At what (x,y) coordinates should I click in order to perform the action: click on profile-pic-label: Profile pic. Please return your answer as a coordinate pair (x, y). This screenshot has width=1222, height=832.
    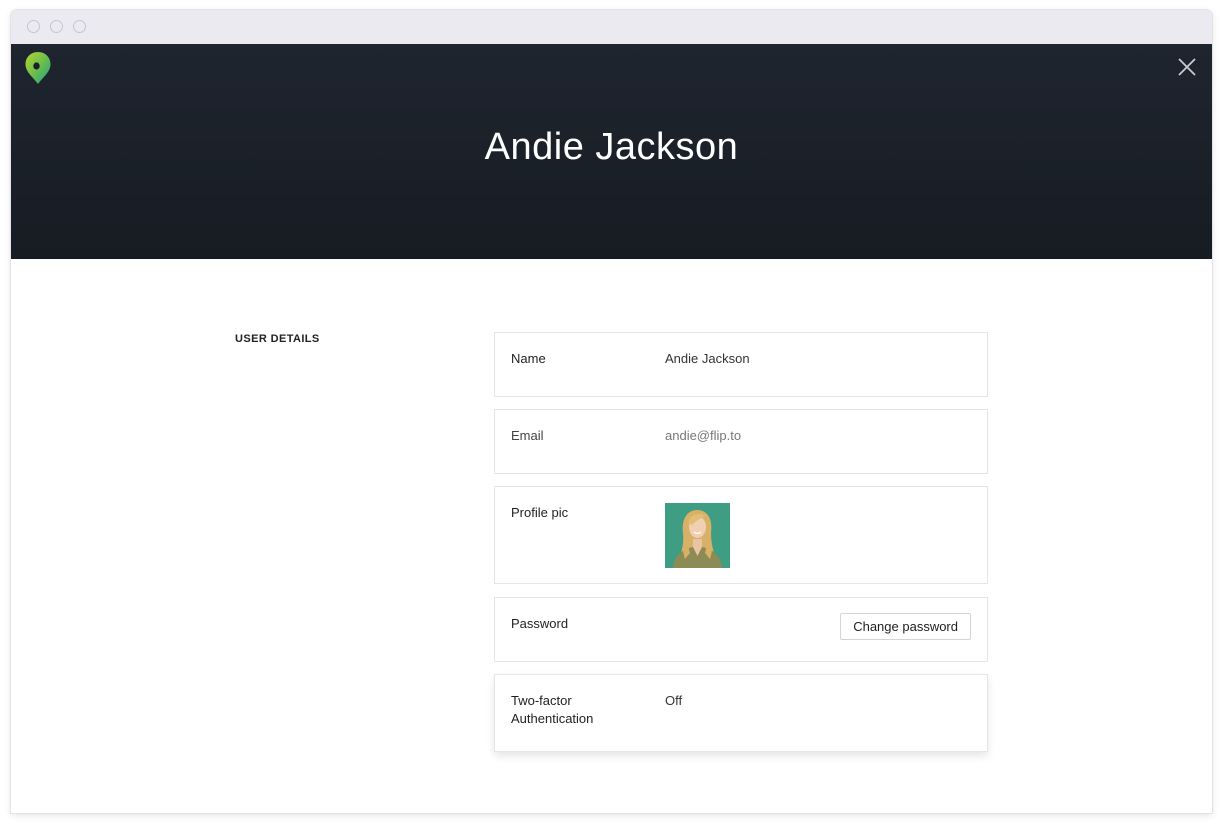
    Looking at the image, I should click on (540, 512).